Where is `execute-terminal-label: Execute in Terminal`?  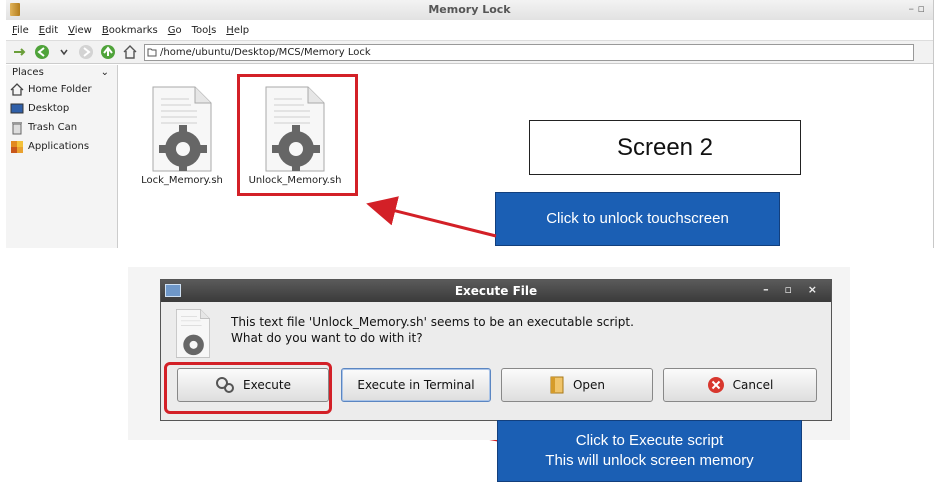
execute-terminal-label: Execute in Terminal is located at coordinates (416, 385).